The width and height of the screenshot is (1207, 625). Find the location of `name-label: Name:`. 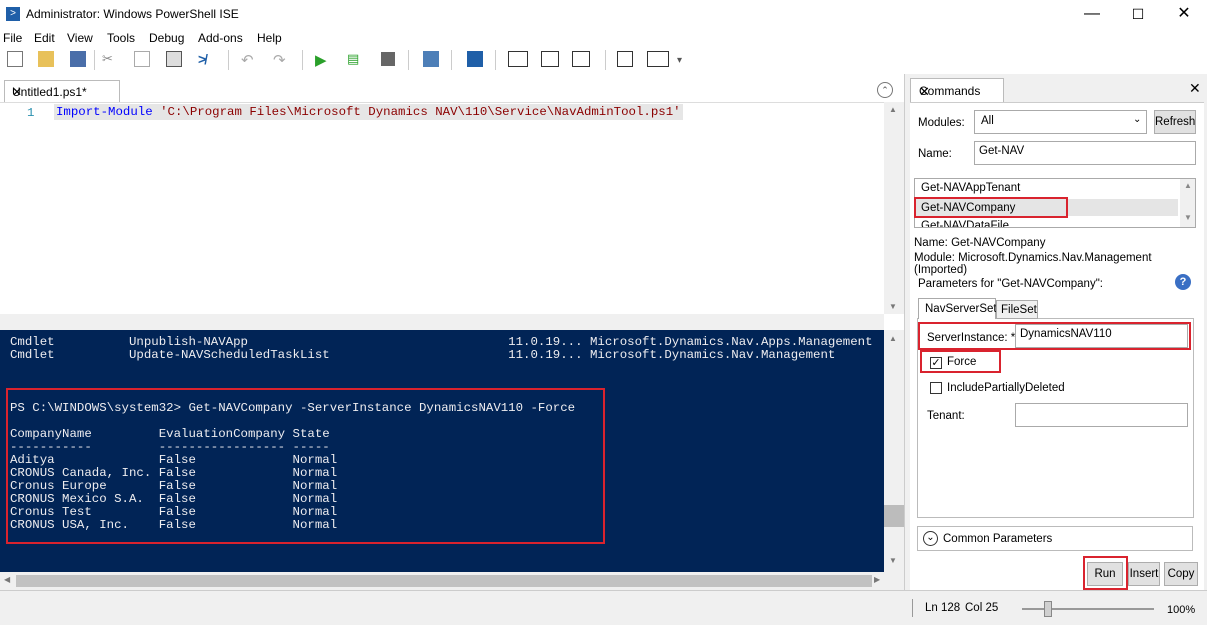

name-label: Name: is located at coordinates (935, 154).